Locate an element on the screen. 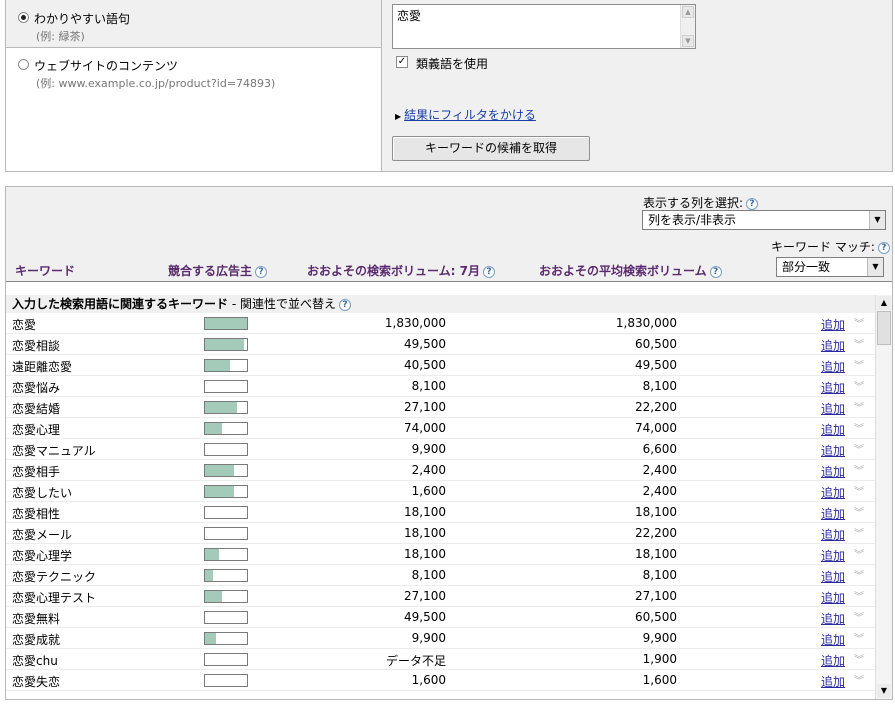 This screenshot has width=895, height=704. volume-month-cell: 8,100 is located at coordinates (428, 386).